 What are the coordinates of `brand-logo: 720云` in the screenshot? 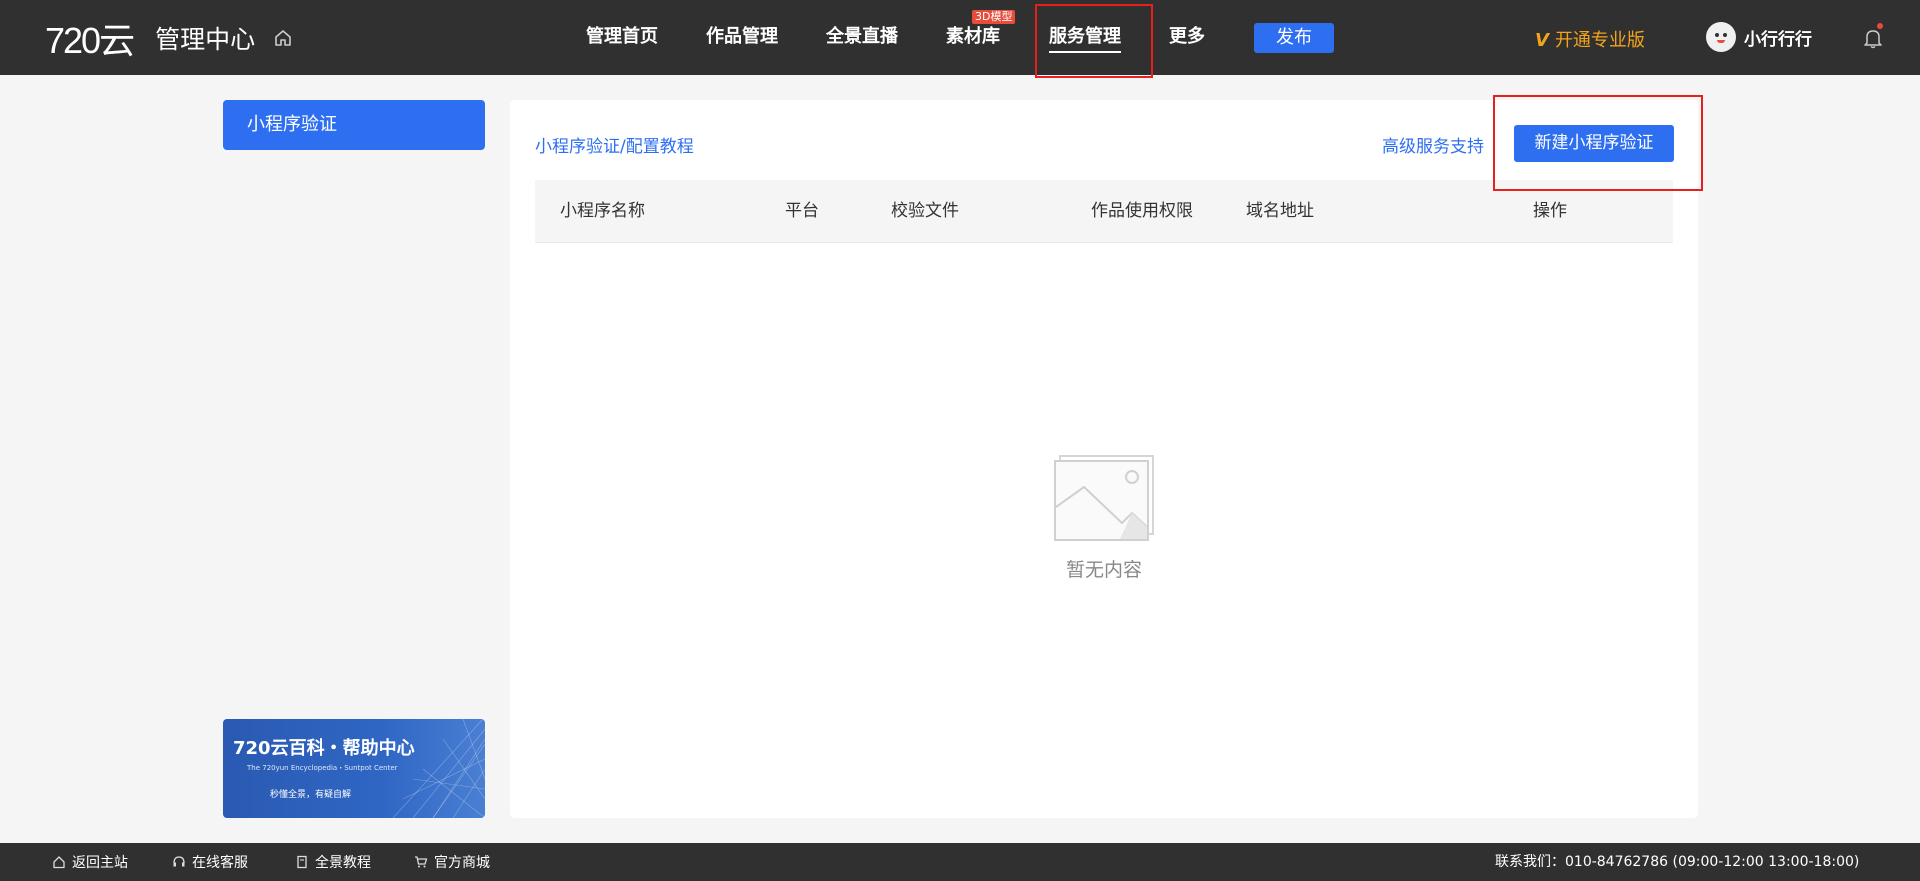 It's located at (90, 40).